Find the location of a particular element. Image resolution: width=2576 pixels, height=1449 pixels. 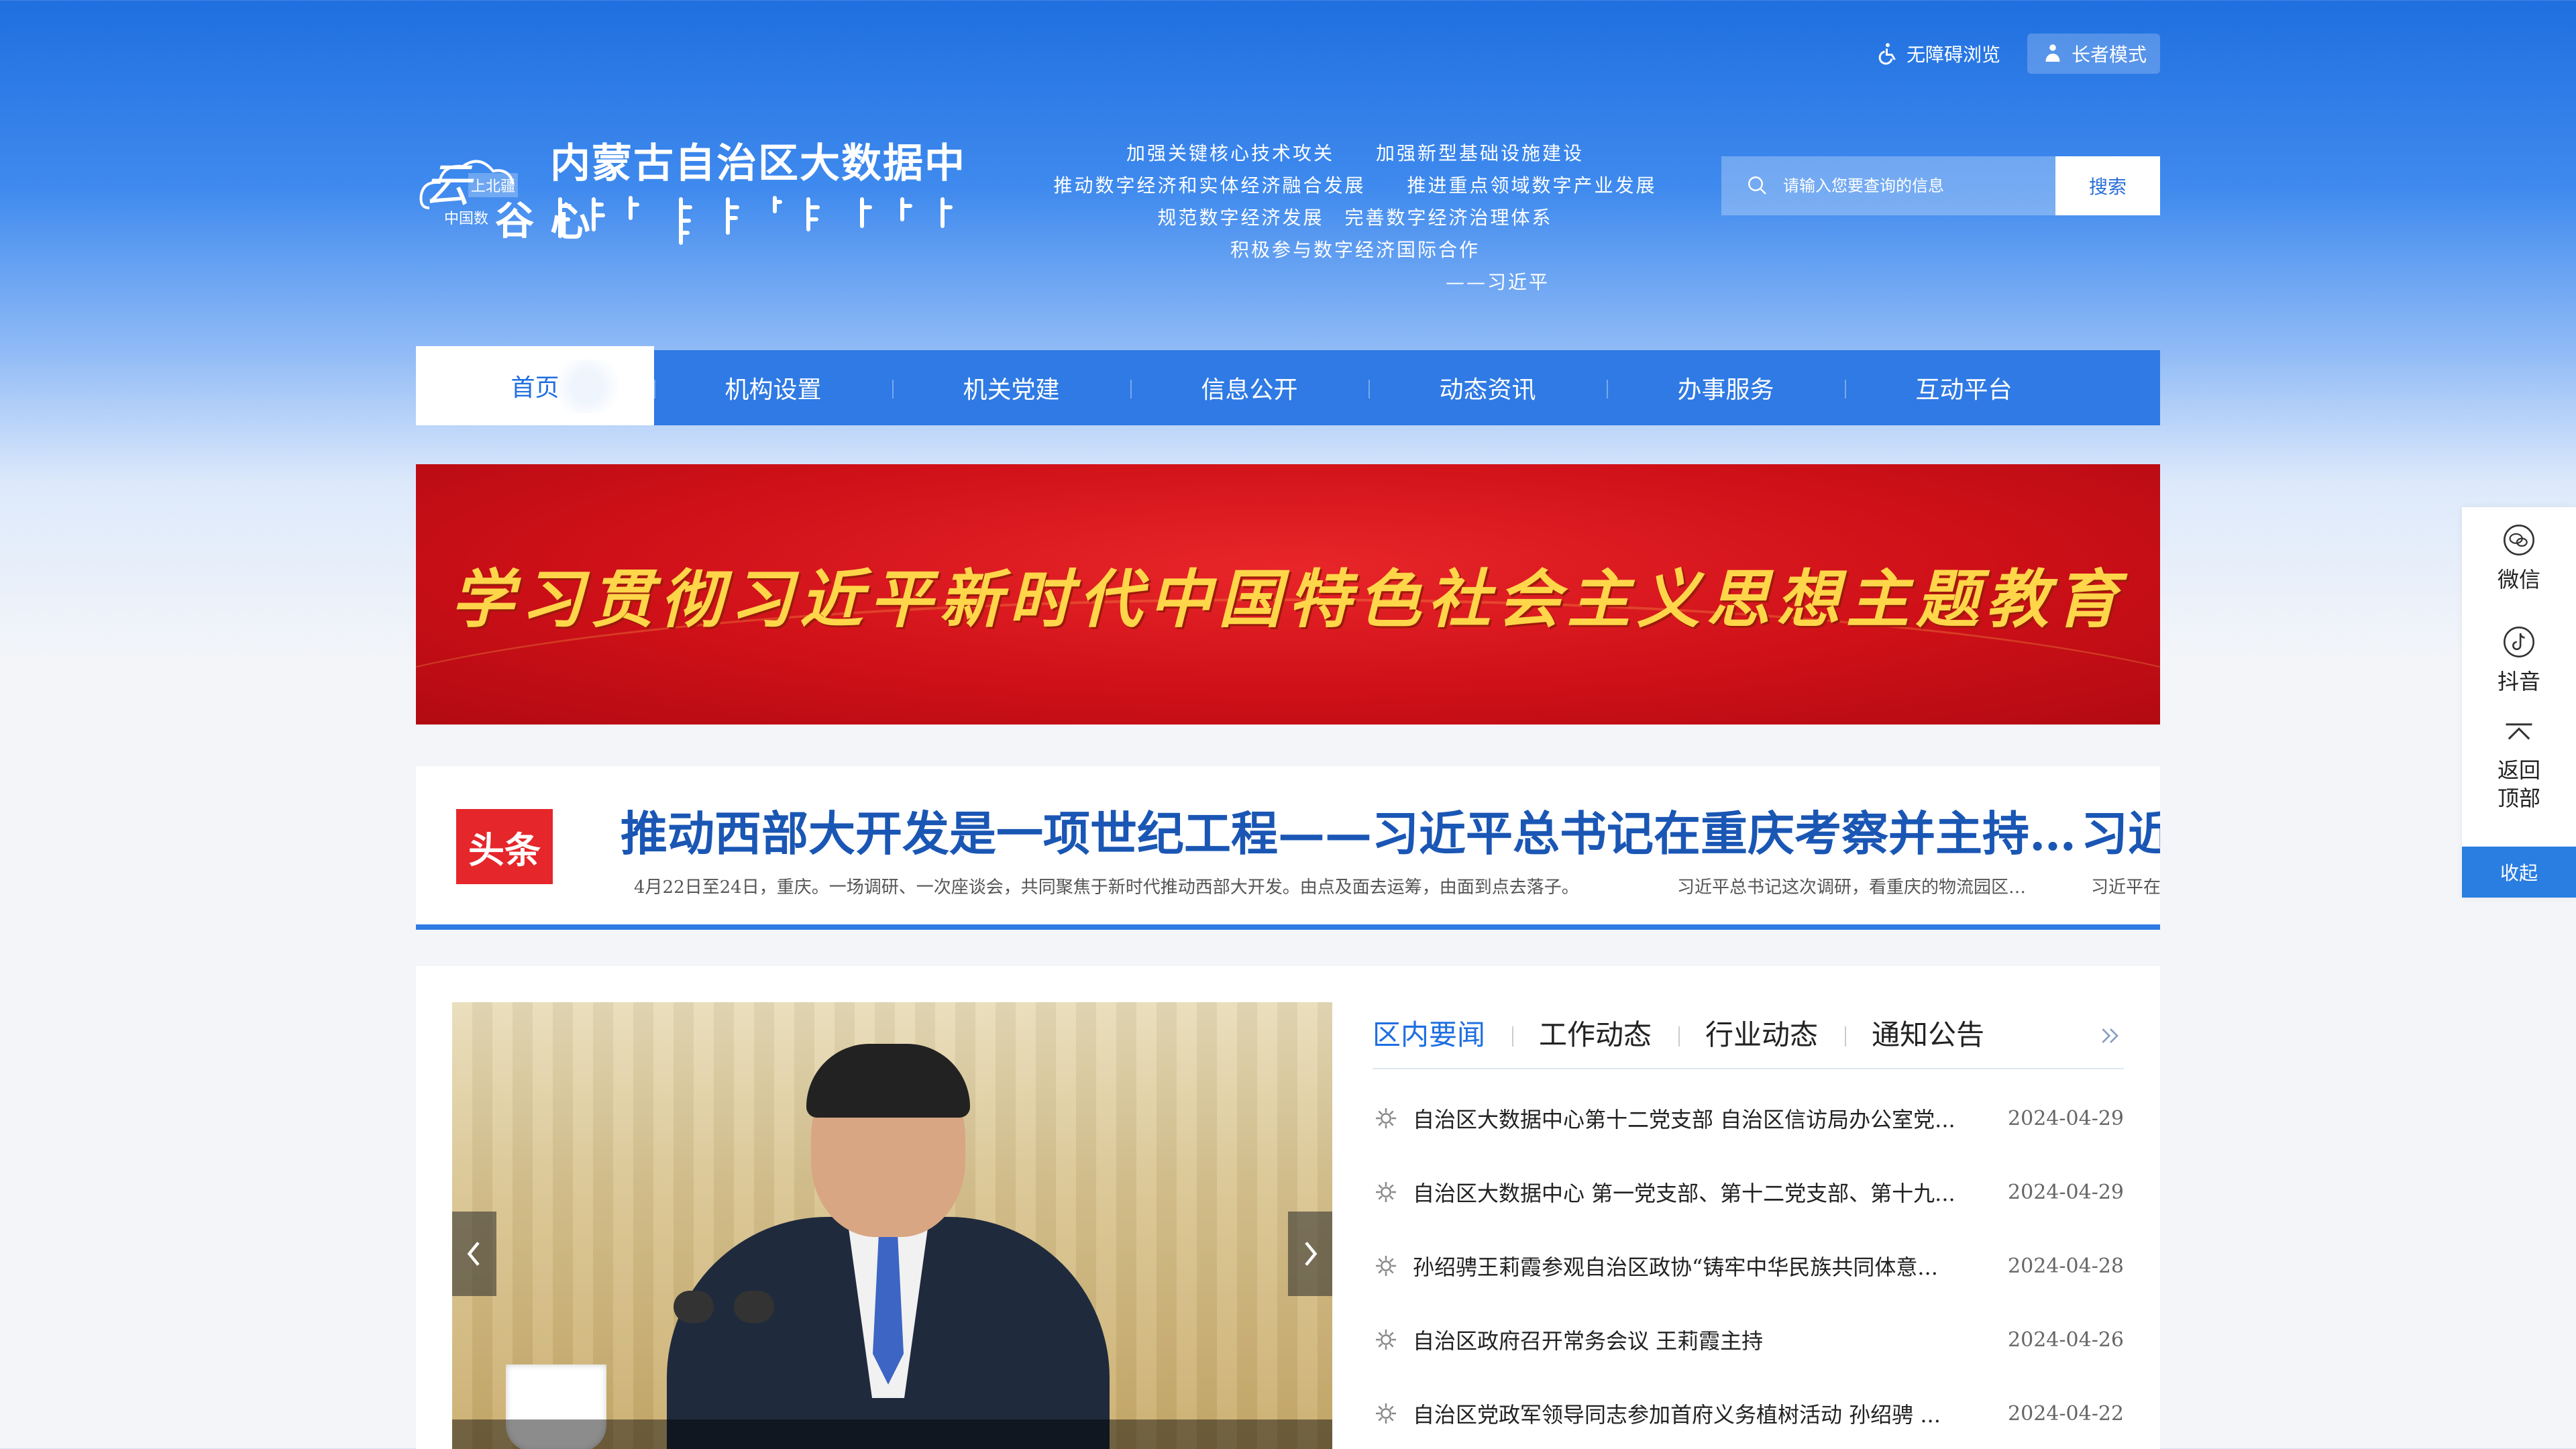

slogan-author: ——习近平 is located at coordinates (1497, 282).